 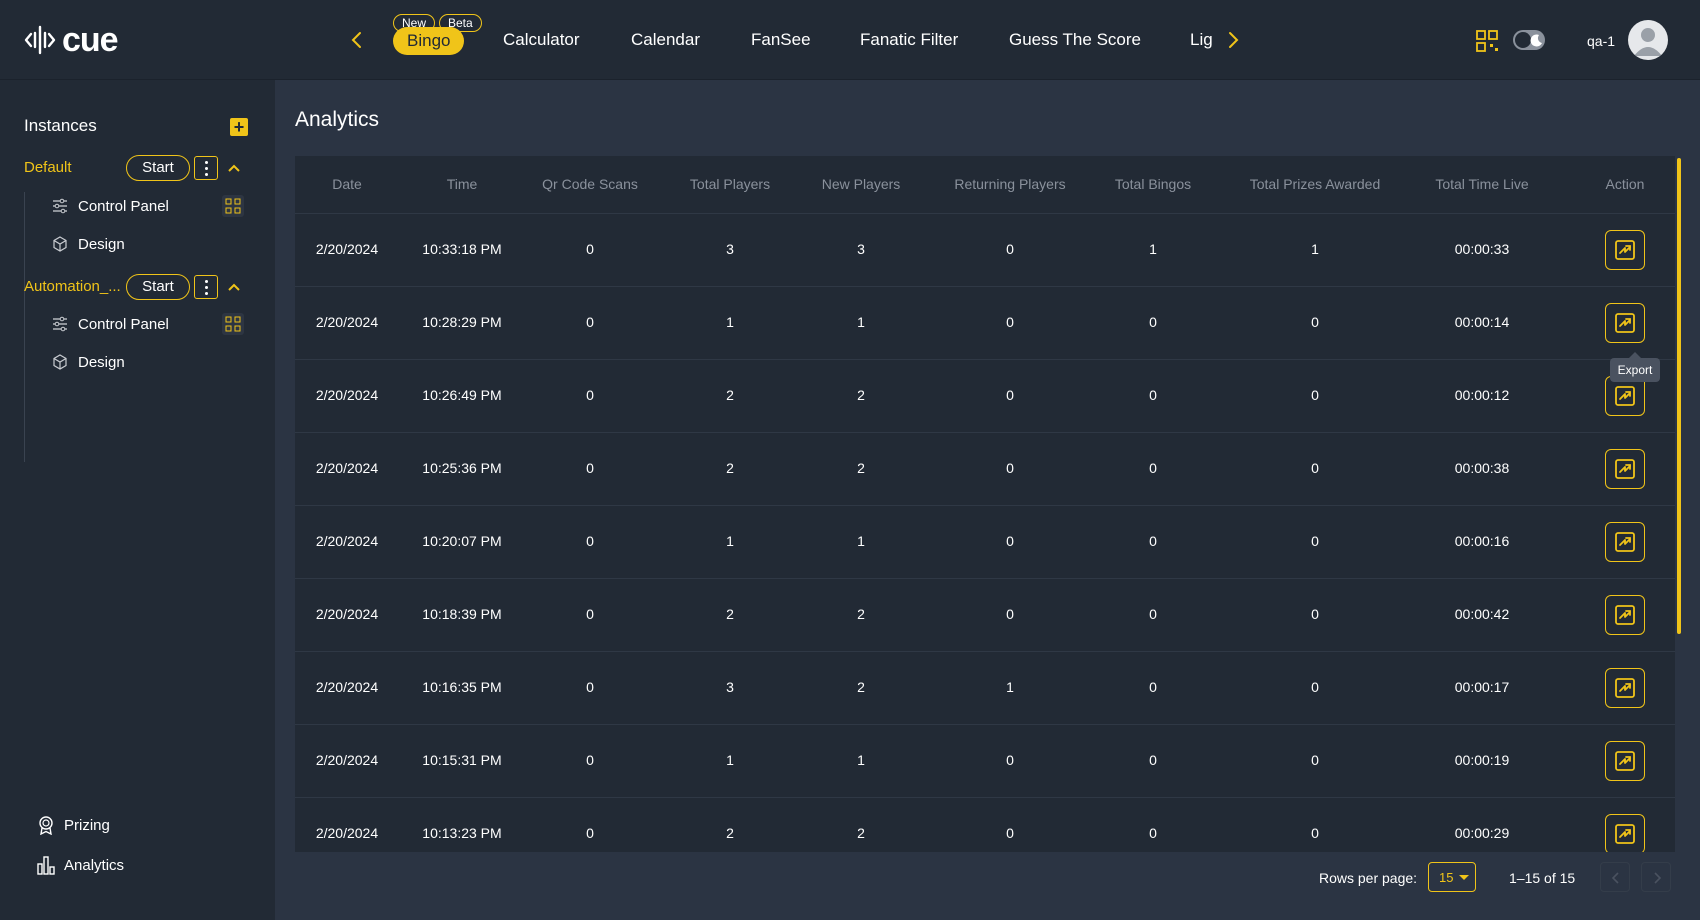 What do you see at coordinates (541, 40) in the screenshot?
I see `tab-calculator: Calculator` at bounding box center [541, 40].